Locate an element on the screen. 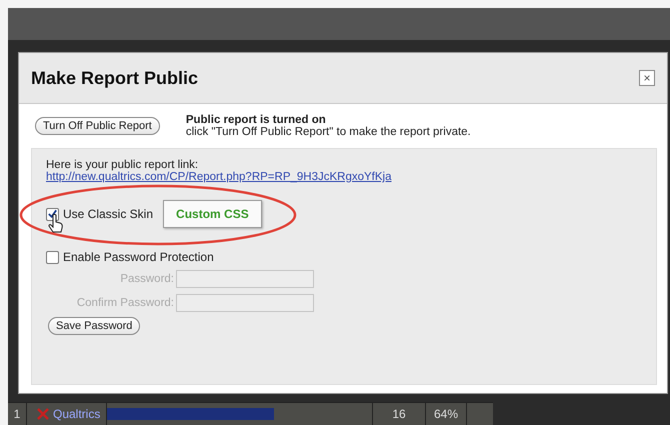  link-label: Here is your public report link: is located at coordinates (122, 165).